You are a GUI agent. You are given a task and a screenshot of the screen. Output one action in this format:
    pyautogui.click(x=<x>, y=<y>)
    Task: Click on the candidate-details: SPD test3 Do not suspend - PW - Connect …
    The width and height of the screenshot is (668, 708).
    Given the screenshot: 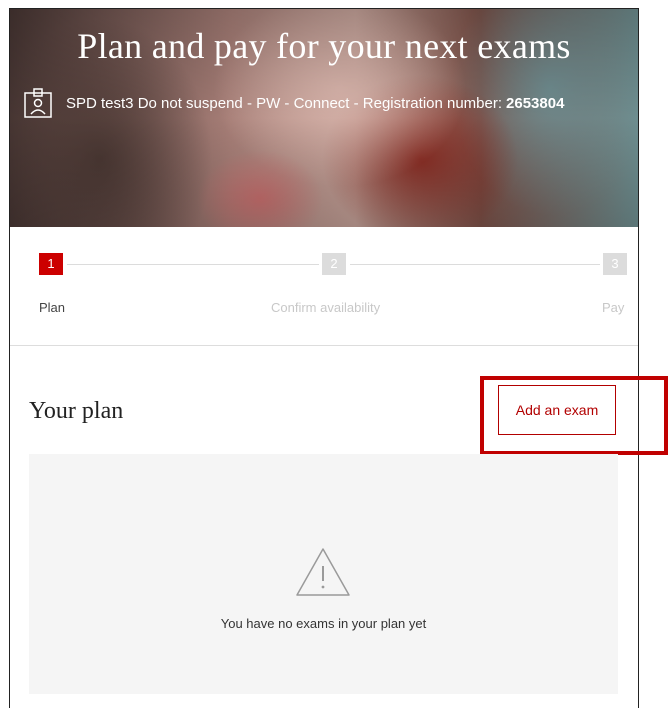 What is the action you would take?
    pyautogui.click(x=284, y=103)
    